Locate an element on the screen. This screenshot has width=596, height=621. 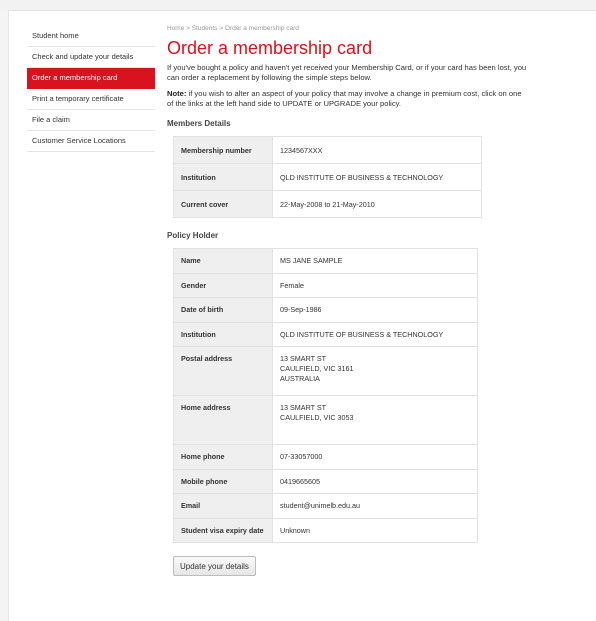
holder-institution-value: QLD INSTITUTE OF BUSINESS & TECHNOLOGY is located at coordinates (375, 334).